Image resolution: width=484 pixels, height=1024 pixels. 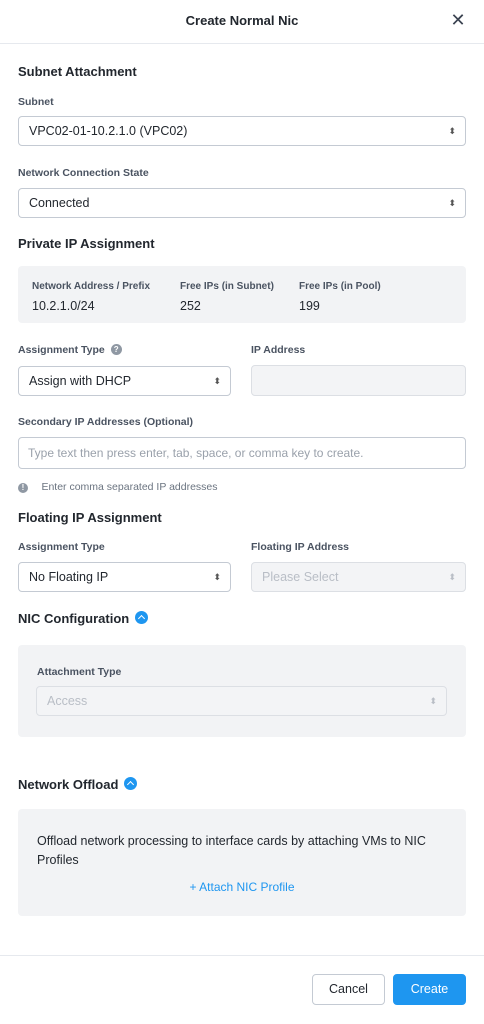 I want to click on attachment-type-select: Access ⬍, so click(x=241, y=701).